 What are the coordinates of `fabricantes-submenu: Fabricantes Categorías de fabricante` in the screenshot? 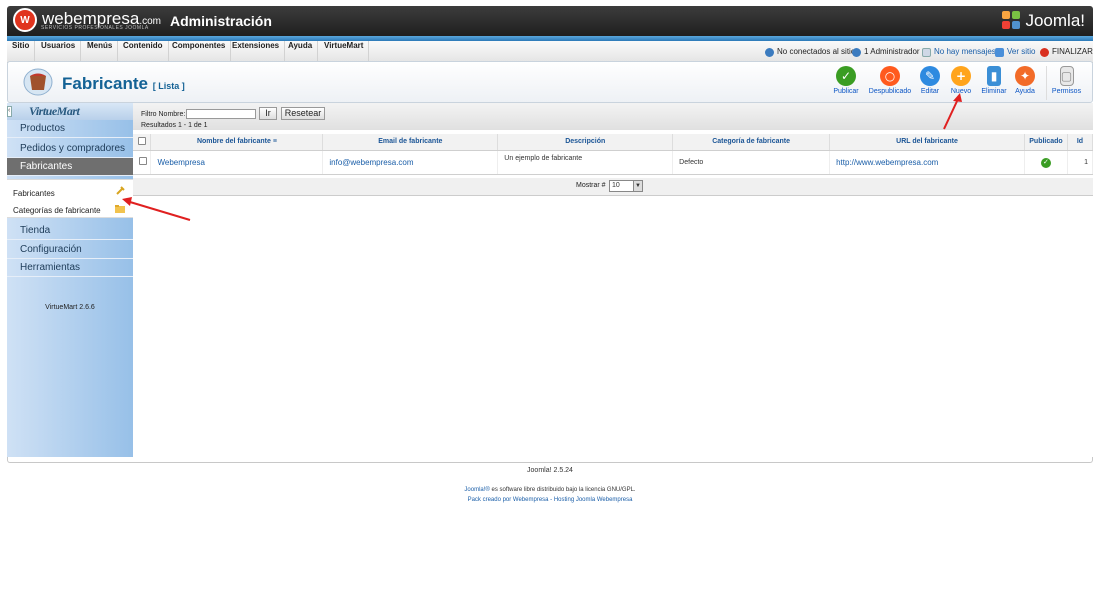 It's located at (70, 198).